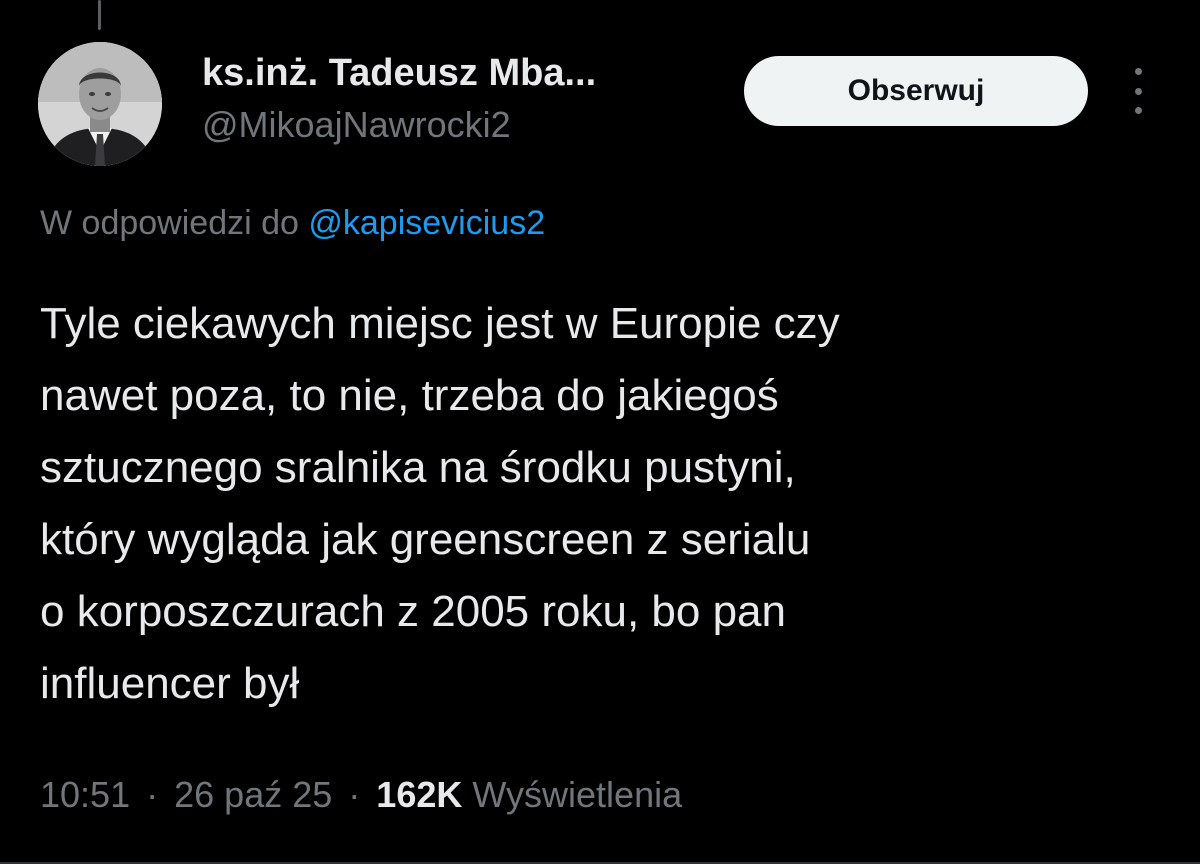 The width and height of the screenshot is (1200, 864). I want to click on author-handle: @MikoajNawrocki2, so click(399, 125).